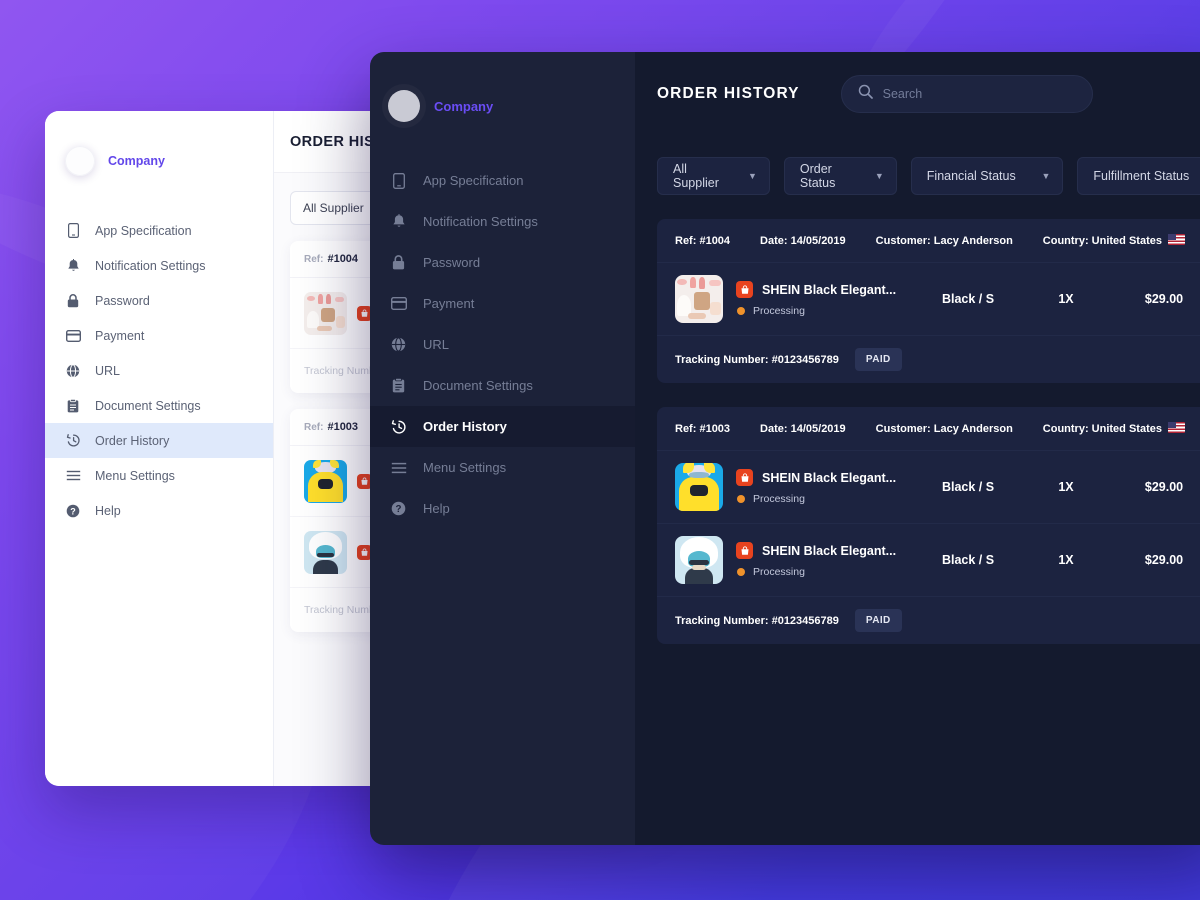  What do you see at coordinates (903, 94) in the screenshot?
I see `search-input: Search` at bounding box center [903, 94].